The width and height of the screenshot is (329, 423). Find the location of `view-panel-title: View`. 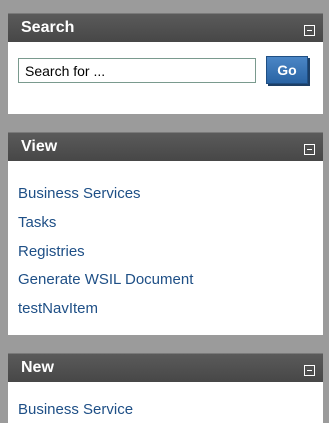

view-panel-title: View is located at coordinates (39, 146).